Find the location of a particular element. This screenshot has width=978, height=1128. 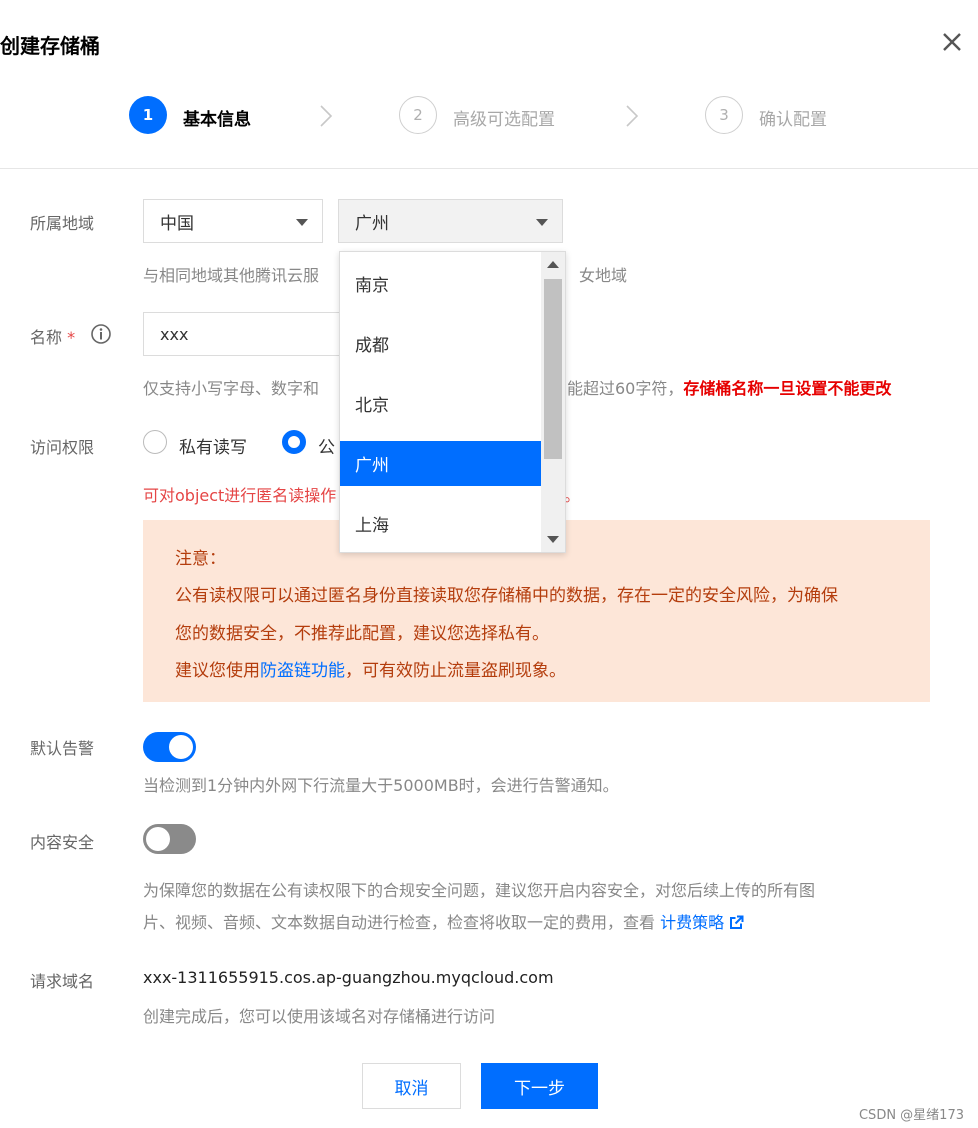

city-select-value: 广州 is located at coordinates (372, 223).